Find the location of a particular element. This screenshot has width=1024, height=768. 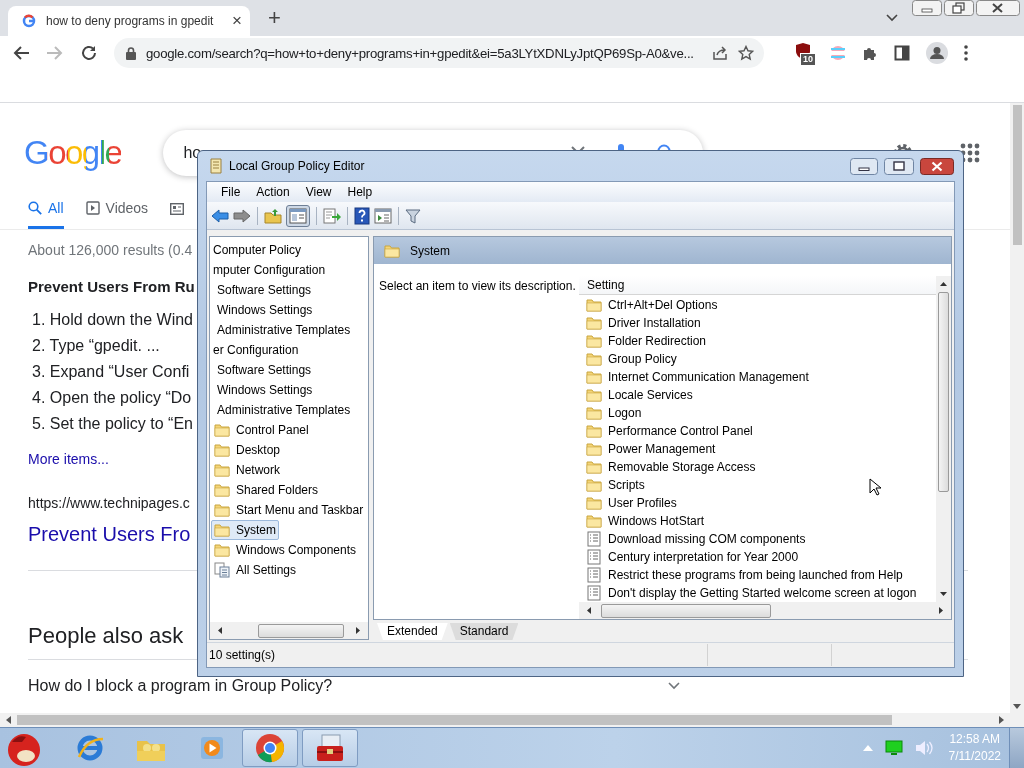

menu-item: View is located at coordinates (318, 192).